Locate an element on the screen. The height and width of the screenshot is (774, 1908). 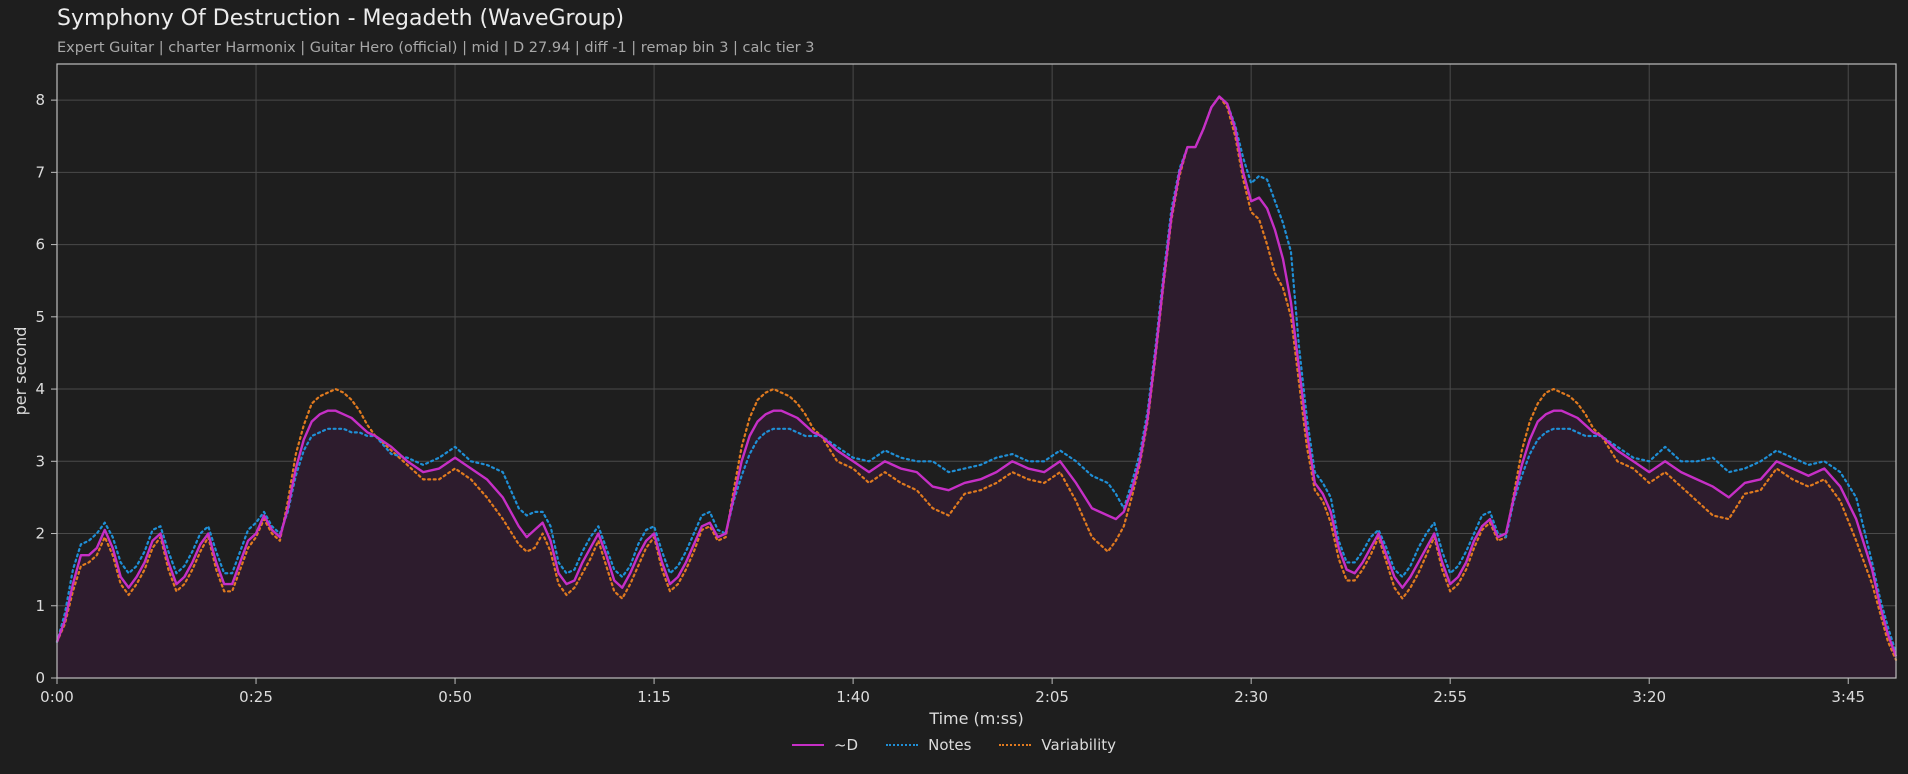
x-tick-label: 2:30 is located at coordinates (1251, 697).